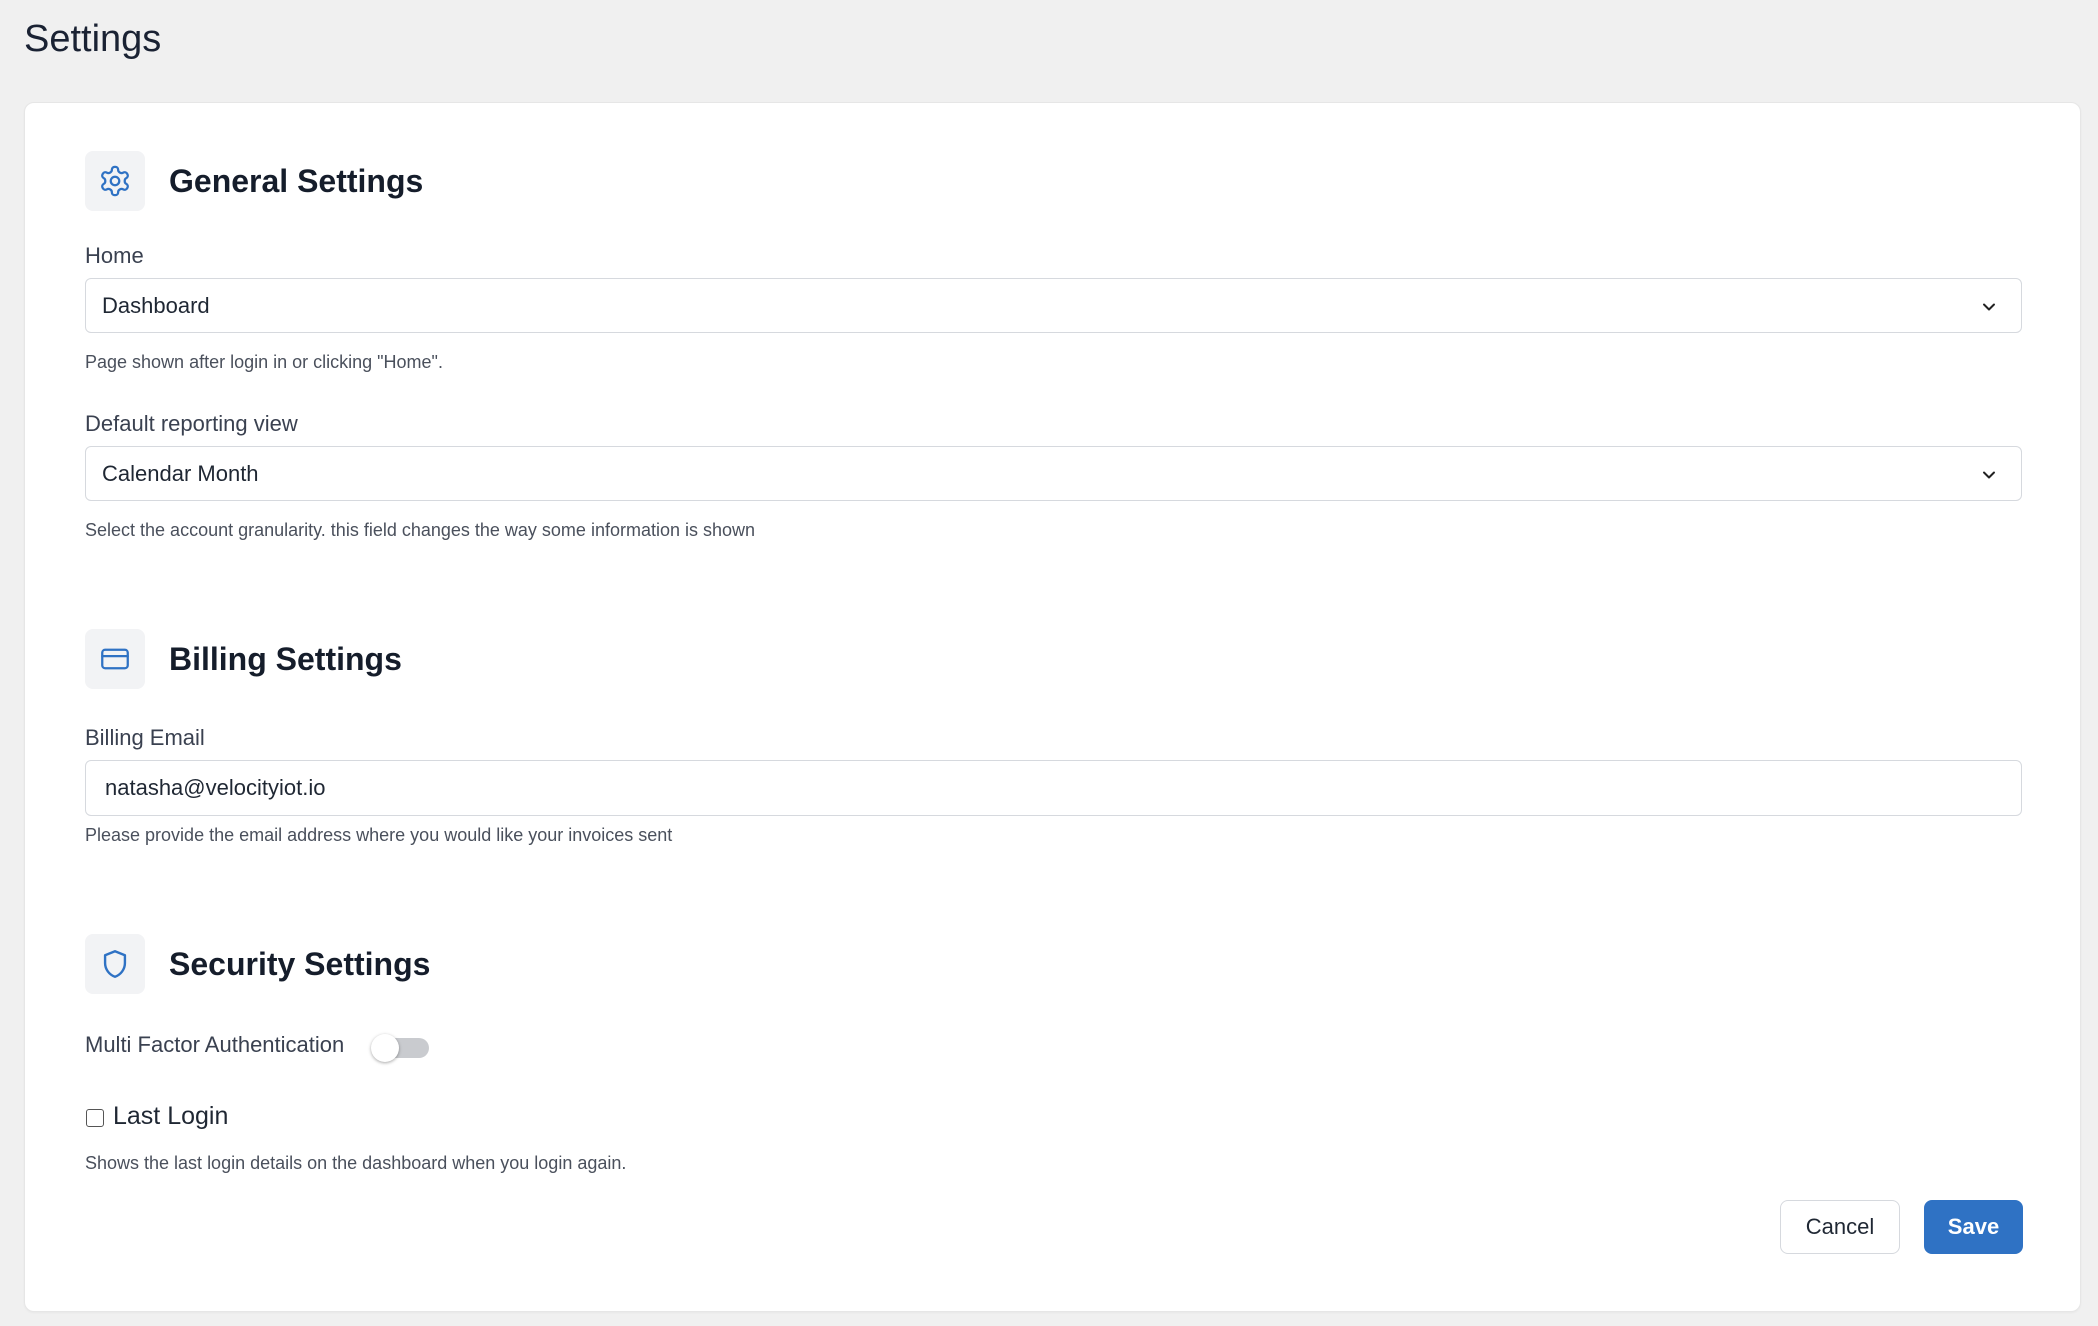 This screenshot has width=2098, height=1326. What do you see at coordinates (1973, 1227) in the screenshot?
I see `save-button: Save` at bounding box center [1973, 1227].